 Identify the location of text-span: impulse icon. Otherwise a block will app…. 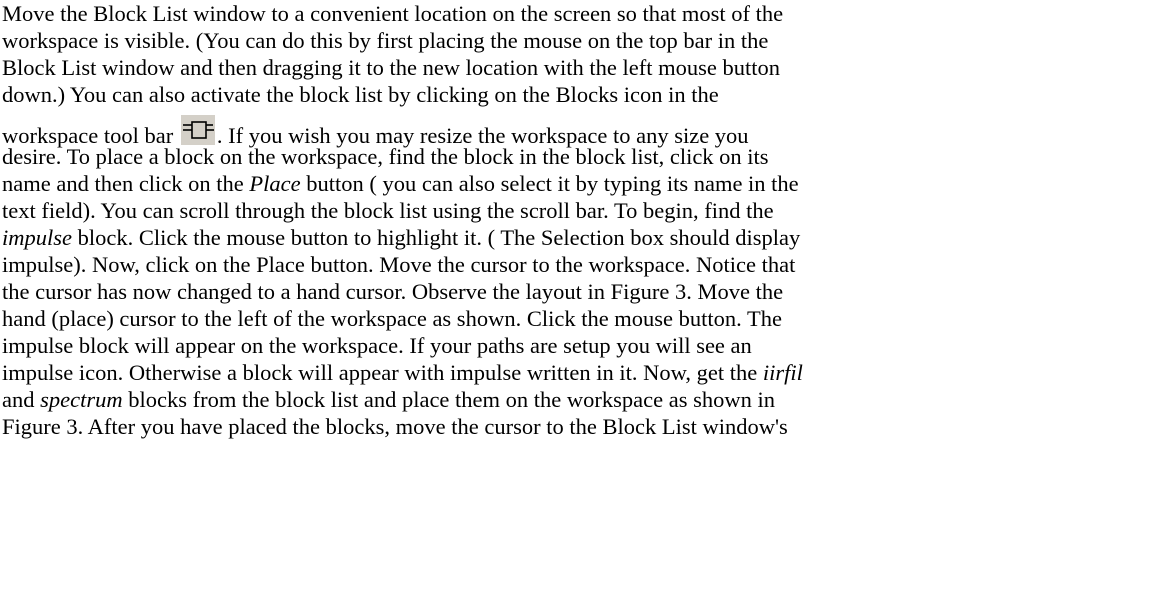
(382, 372).